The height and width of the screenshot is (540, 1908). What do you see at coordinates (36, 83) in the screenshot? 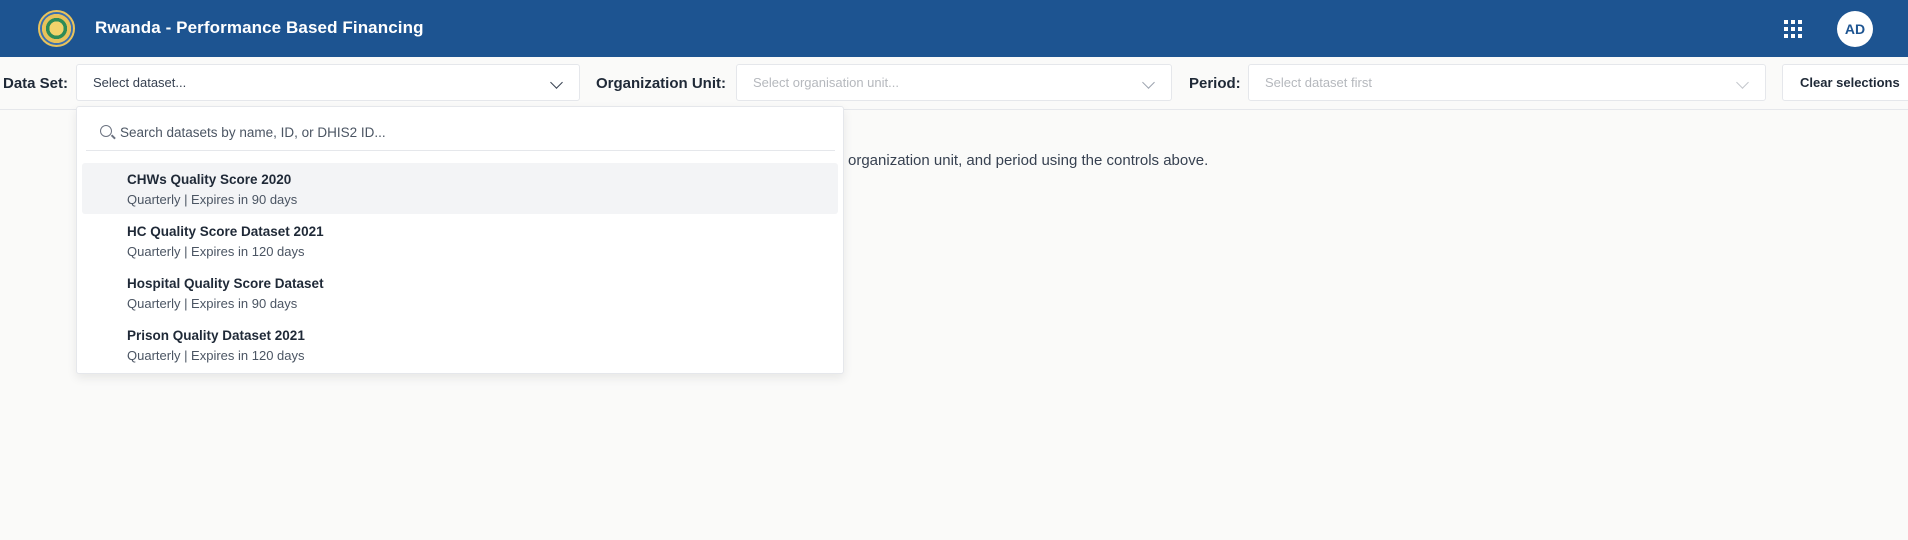
I see `dataset-label: Data Set:` at bounding box center [36, 83].